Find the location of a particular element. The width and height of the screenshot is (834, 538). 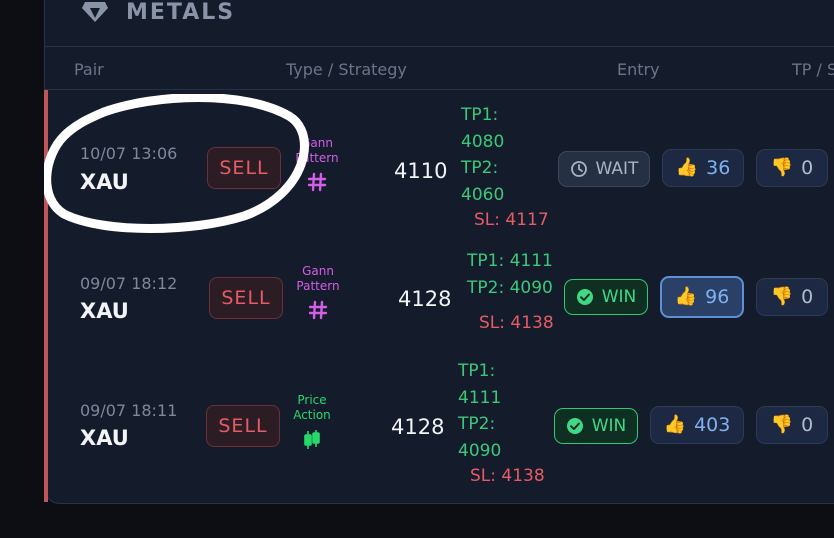

upvote-count: 96 is located at coordinates (717, 297).